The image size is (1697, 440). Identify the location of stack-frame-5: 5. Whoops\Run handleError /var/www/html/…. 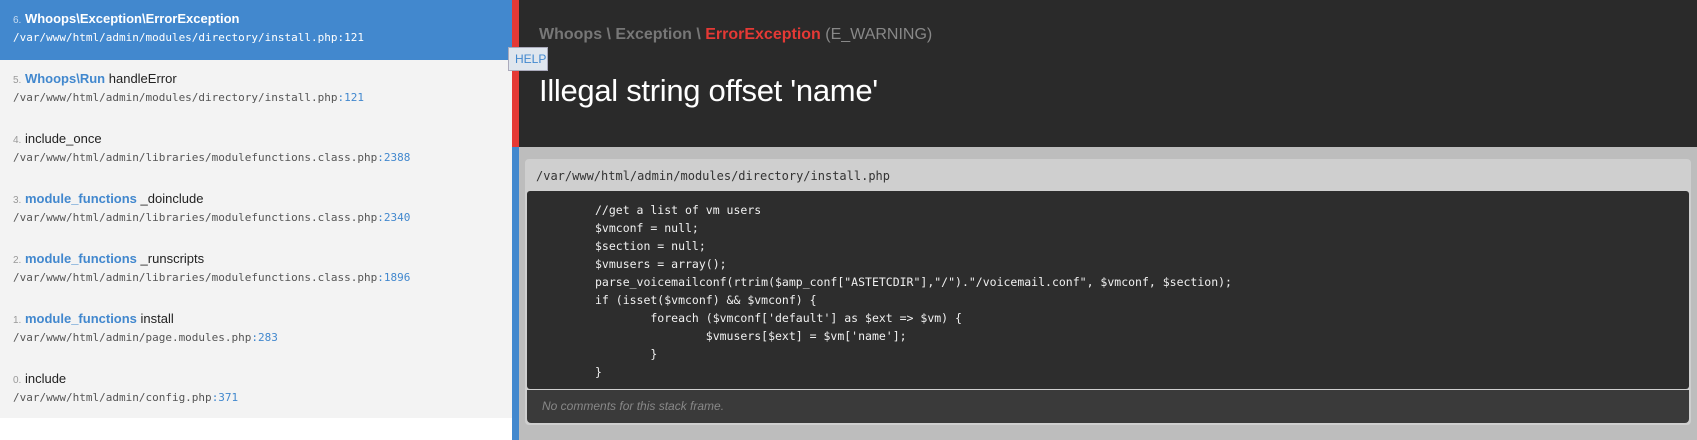
(256, 90).